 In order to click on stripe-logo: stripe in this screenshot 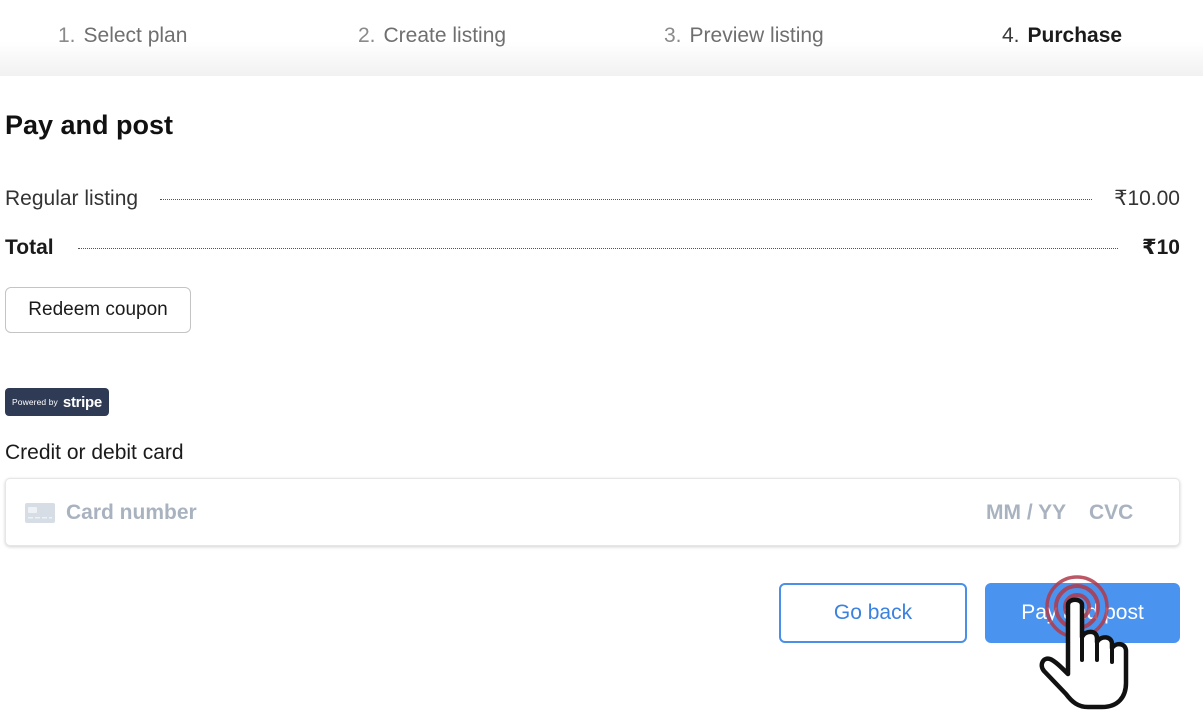, I will do `click(82, 402)`.